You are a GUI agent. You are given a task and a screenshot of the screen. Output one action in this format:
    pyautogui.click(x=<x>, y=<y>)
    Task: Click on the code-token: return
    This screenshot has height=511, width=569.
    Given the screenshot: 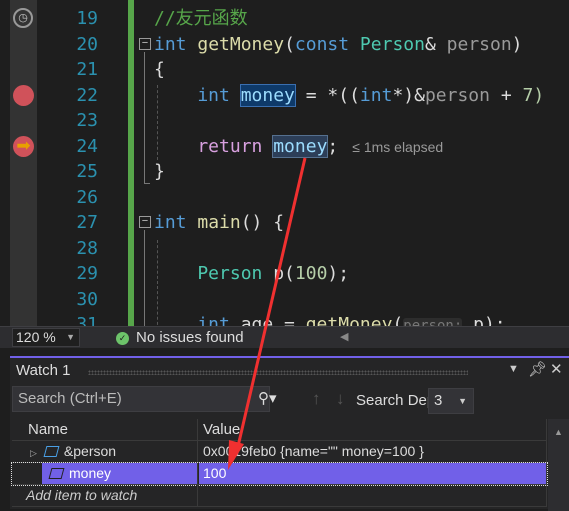 What is the action you would take?
    pyautogui.click(x=208, y=146)
    